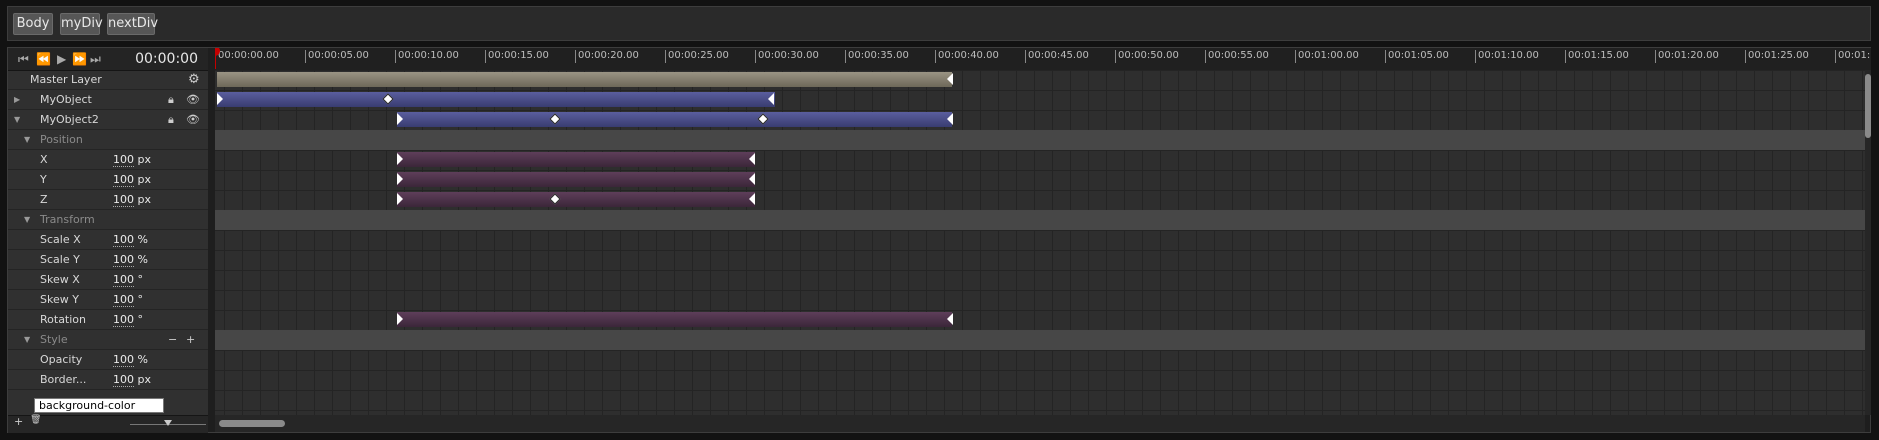  I want to click on step-forward-icon: ⏩, so click(79, 59).